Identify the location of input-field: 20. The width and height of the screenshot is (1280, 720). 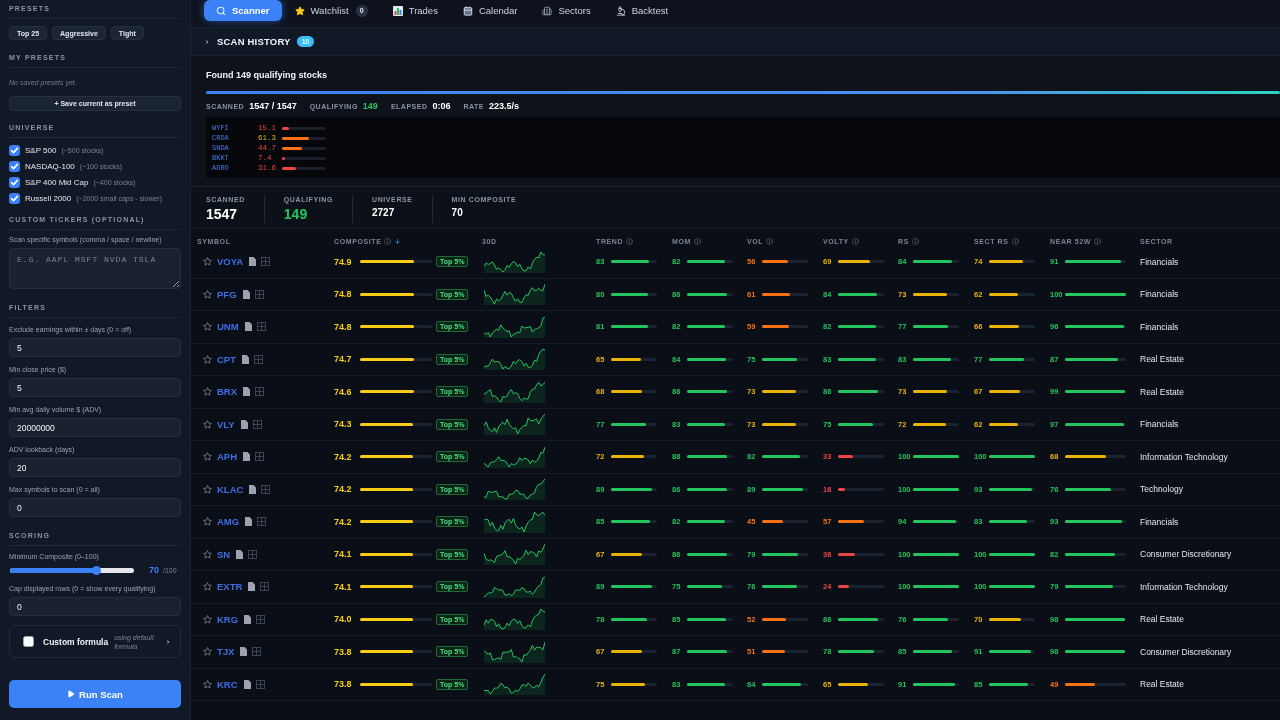
(95, 467).